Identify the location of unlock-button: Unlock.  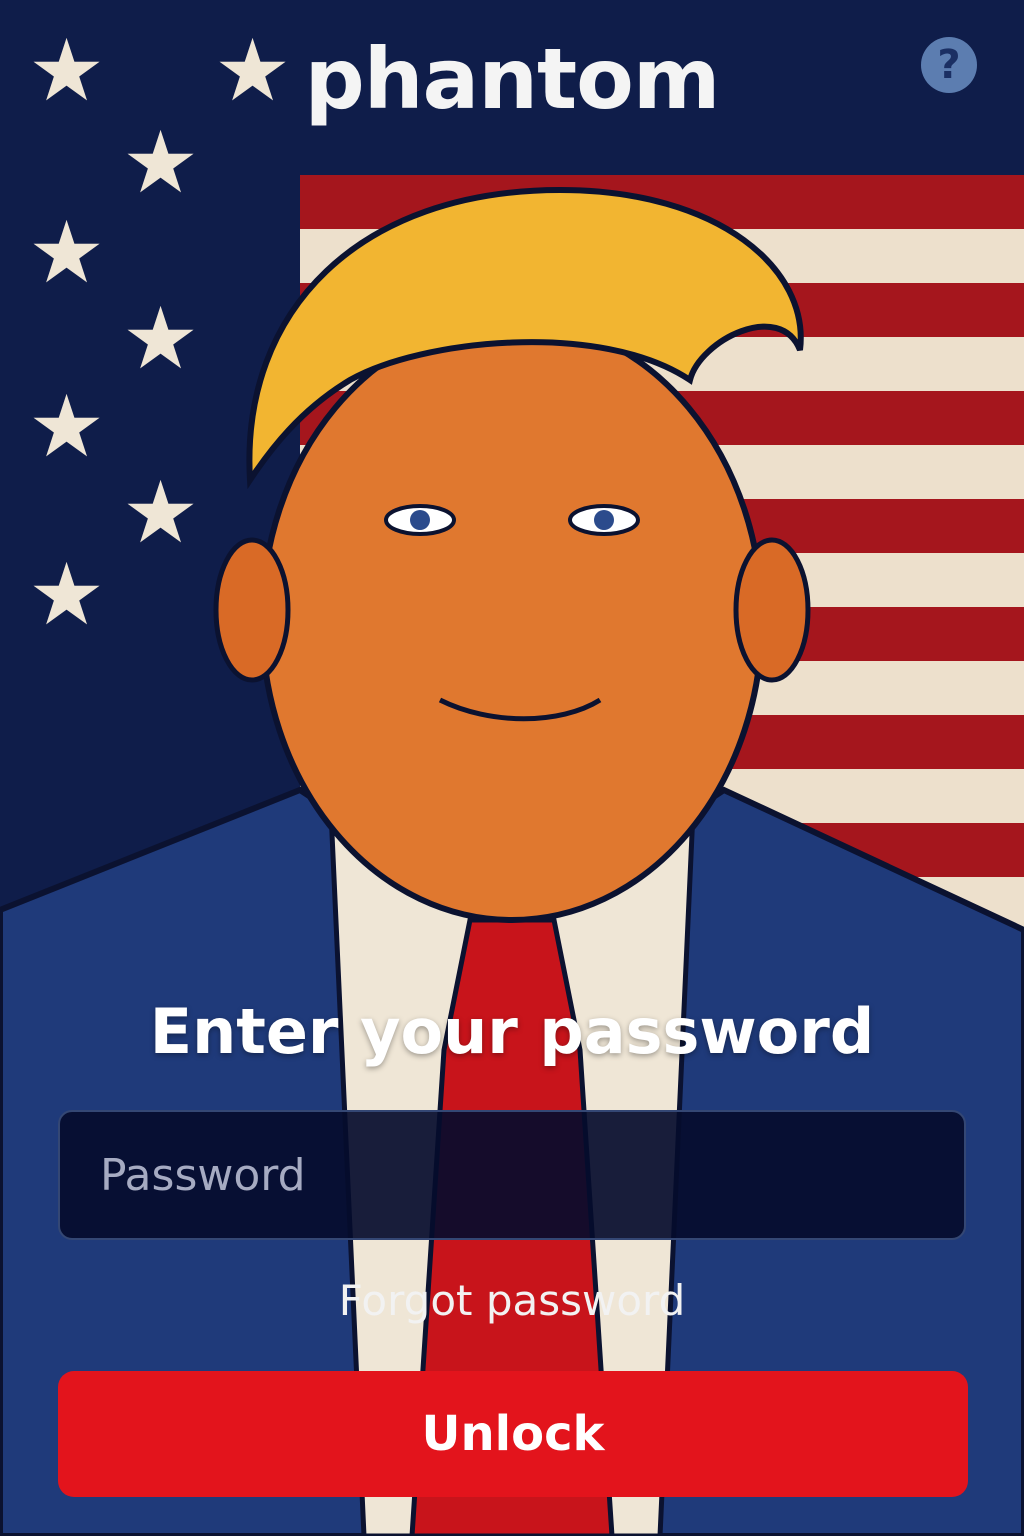
(513, 1434).